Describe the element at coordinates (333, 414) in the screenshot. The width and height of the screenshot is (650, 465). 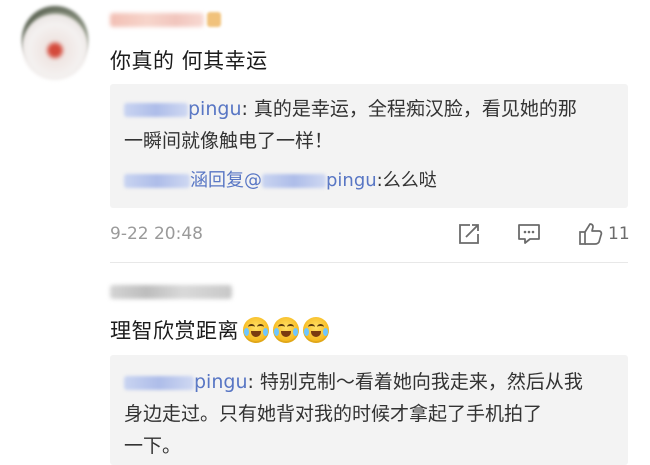
I see `reply-line: 身边走过。只有她背对我的时候才拿起了手机拍了` at that location.